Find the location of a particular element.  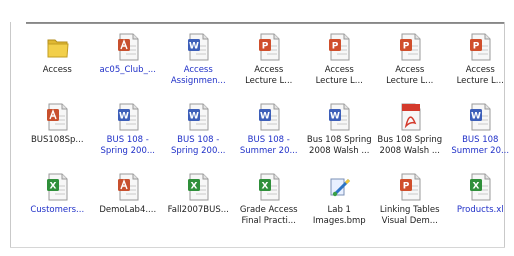

list-header-rule is located at coordinates (265, 23).